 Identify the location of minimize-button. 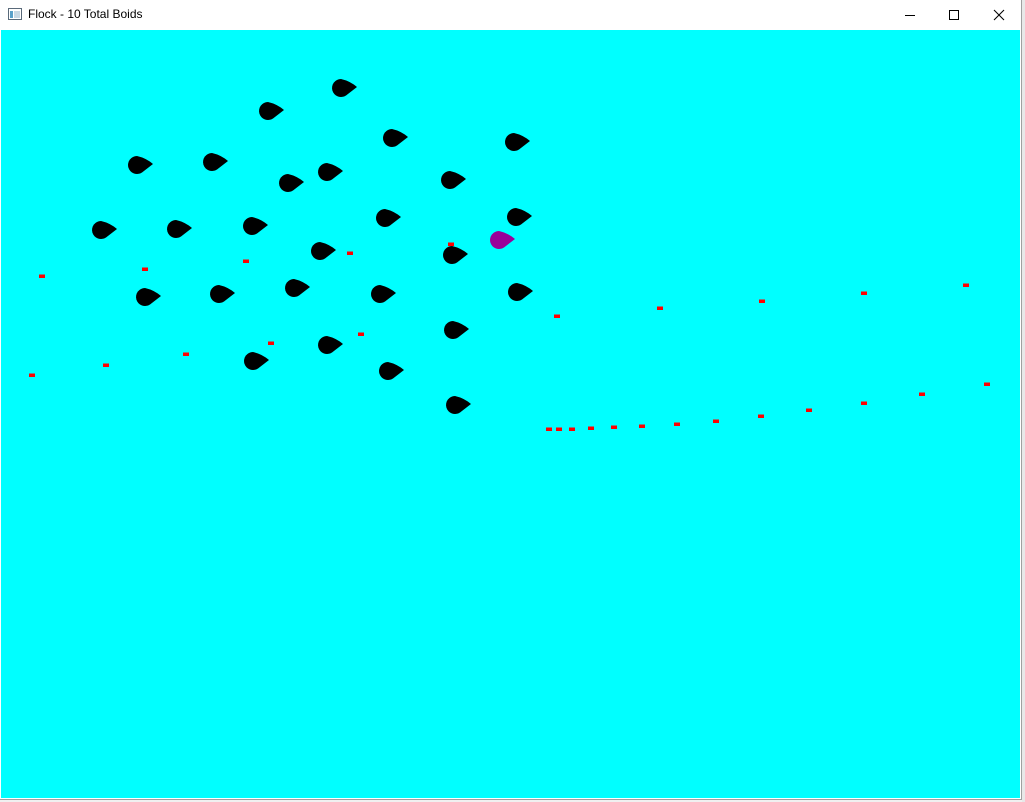
(910, 15).